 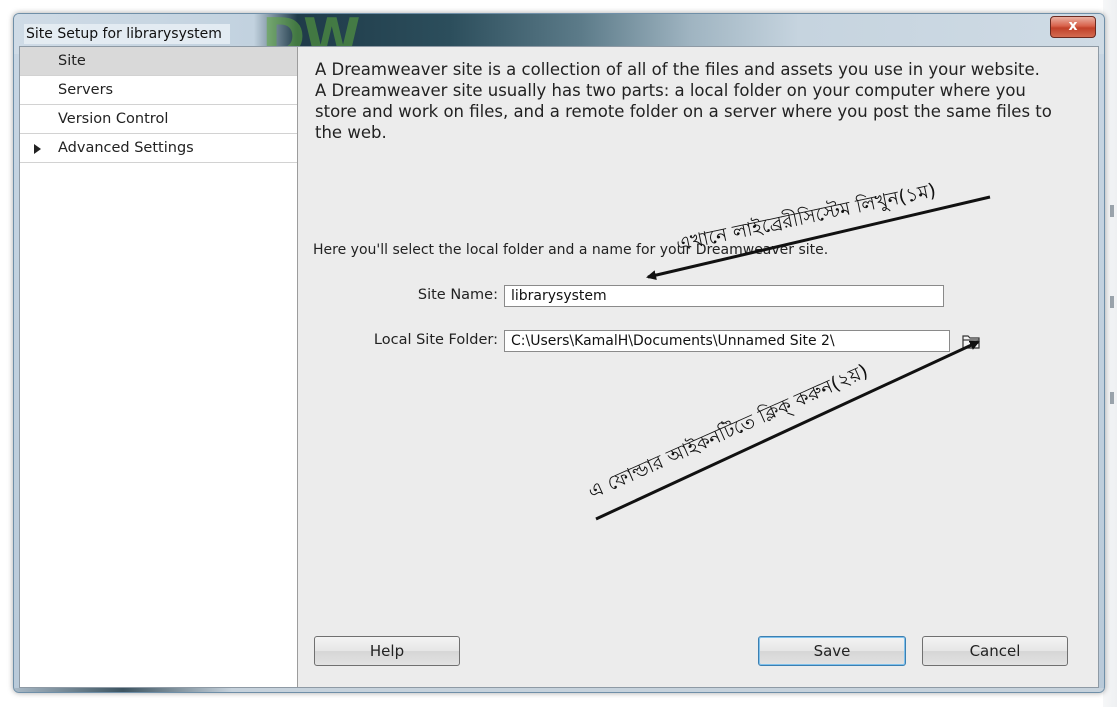 I want to click on annotation-step-2: এ ফোল্ডার আইকনটিতে ক্লিক্ করুন(২য়), so click(x=728, y=431).